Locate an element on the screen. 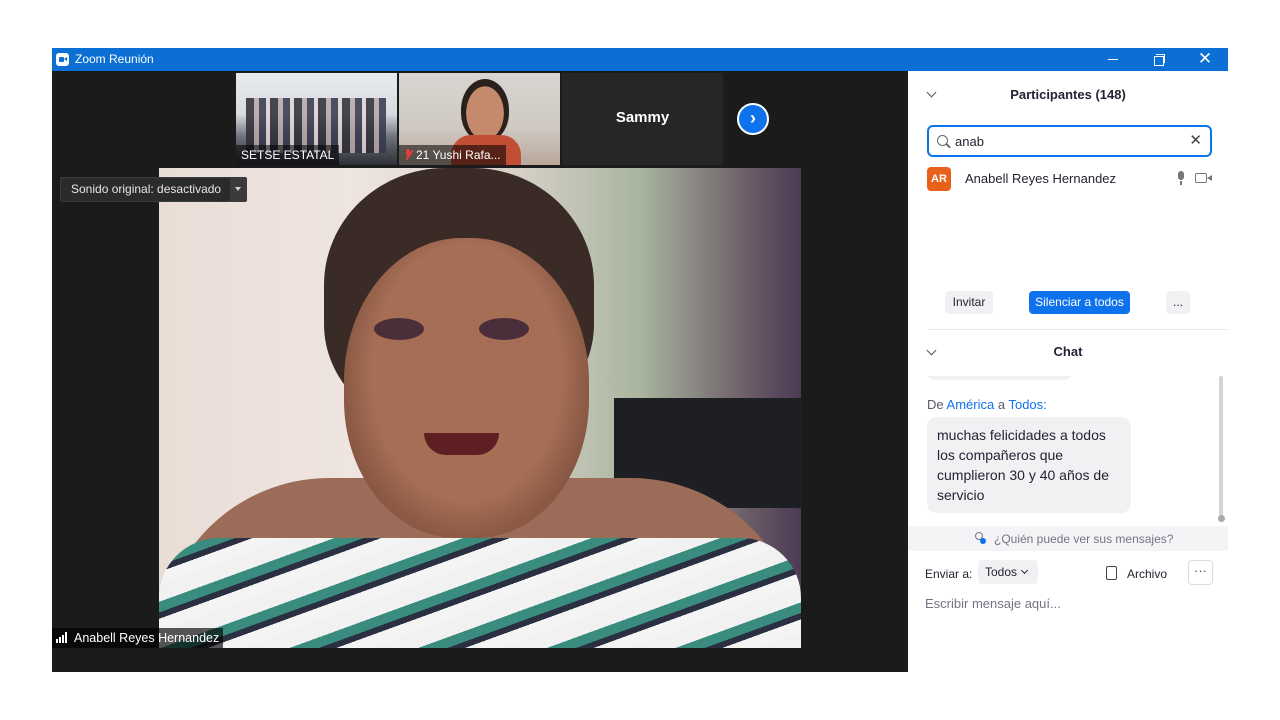  chat-more-button: ··· is located at coordinates (1200, 572).